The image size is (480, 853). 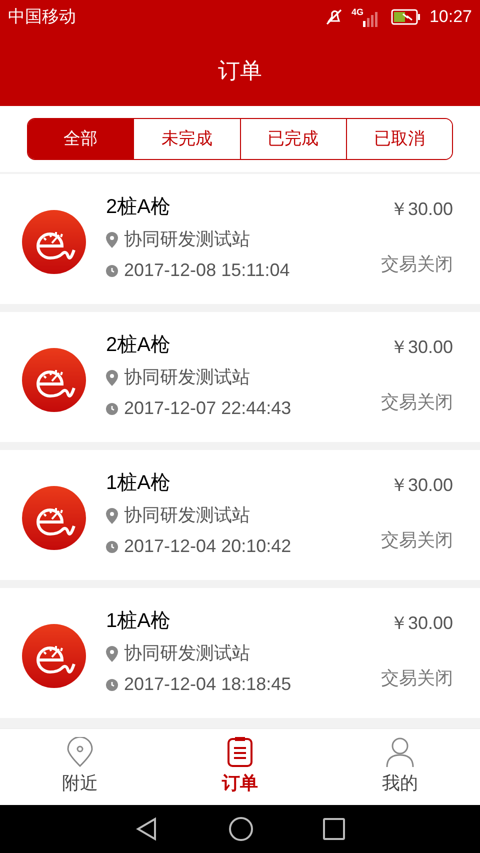 What do you see at coordinates (400, 752) in the screenshot?
I see `person-icon` at bounding box center [400, 752].